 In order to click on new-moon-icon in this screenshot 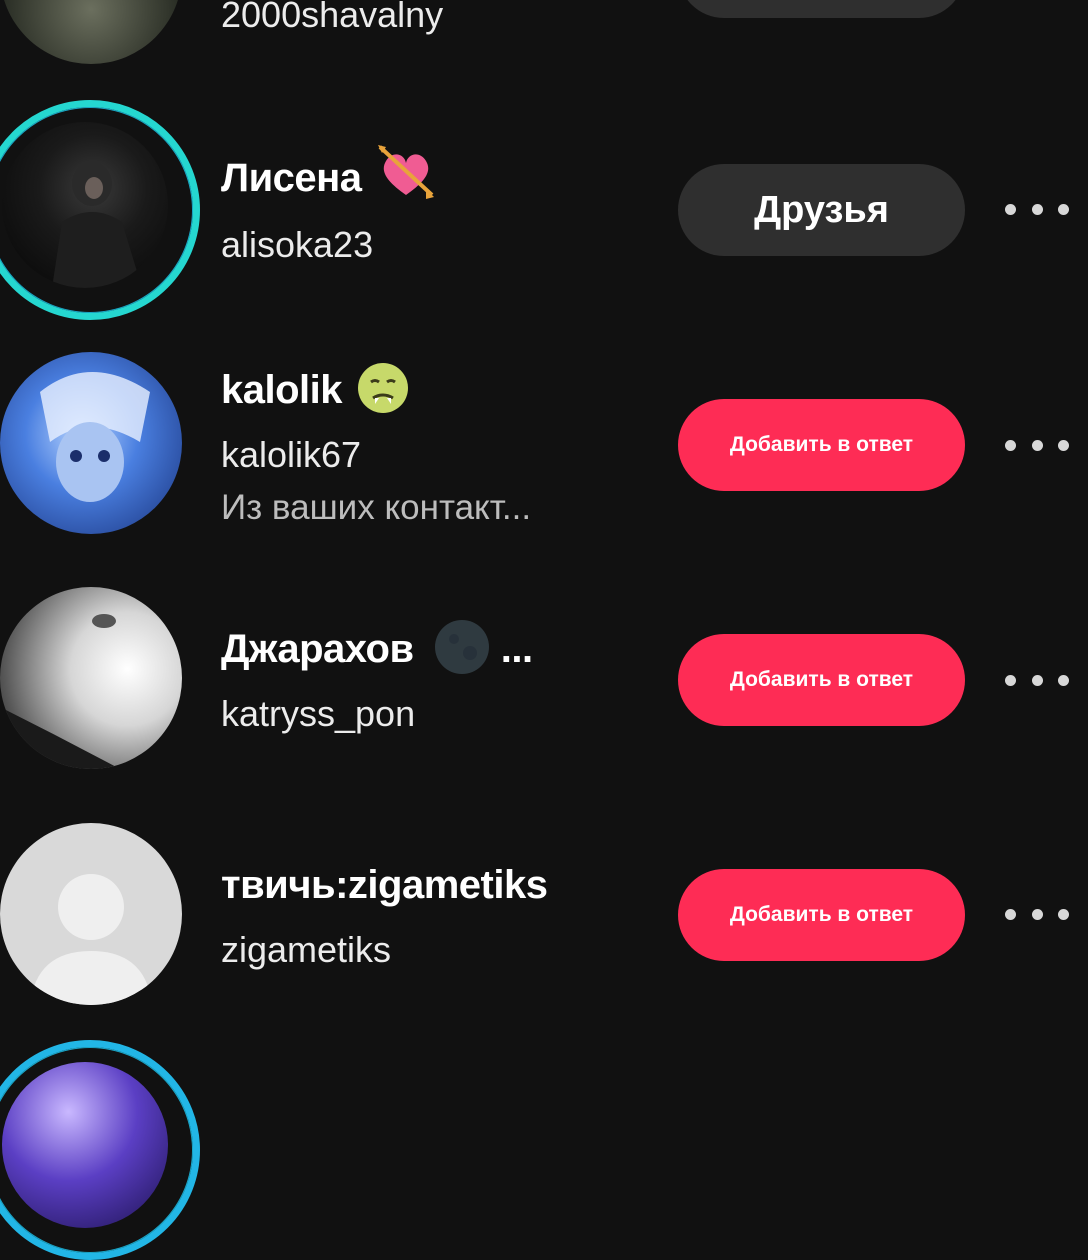, I will do `click(462, 647)`.